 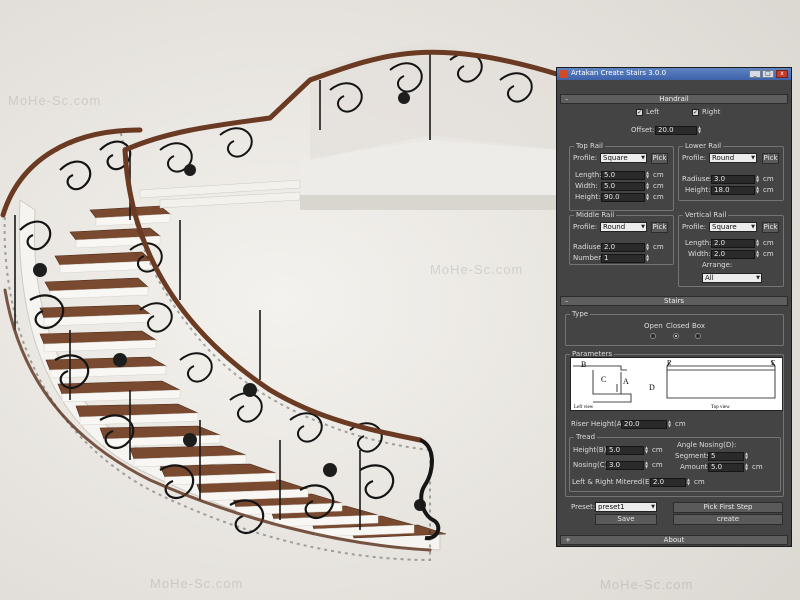 I want to click on stairs-rollout-header: – Stairs, so click(x=674, y=301).